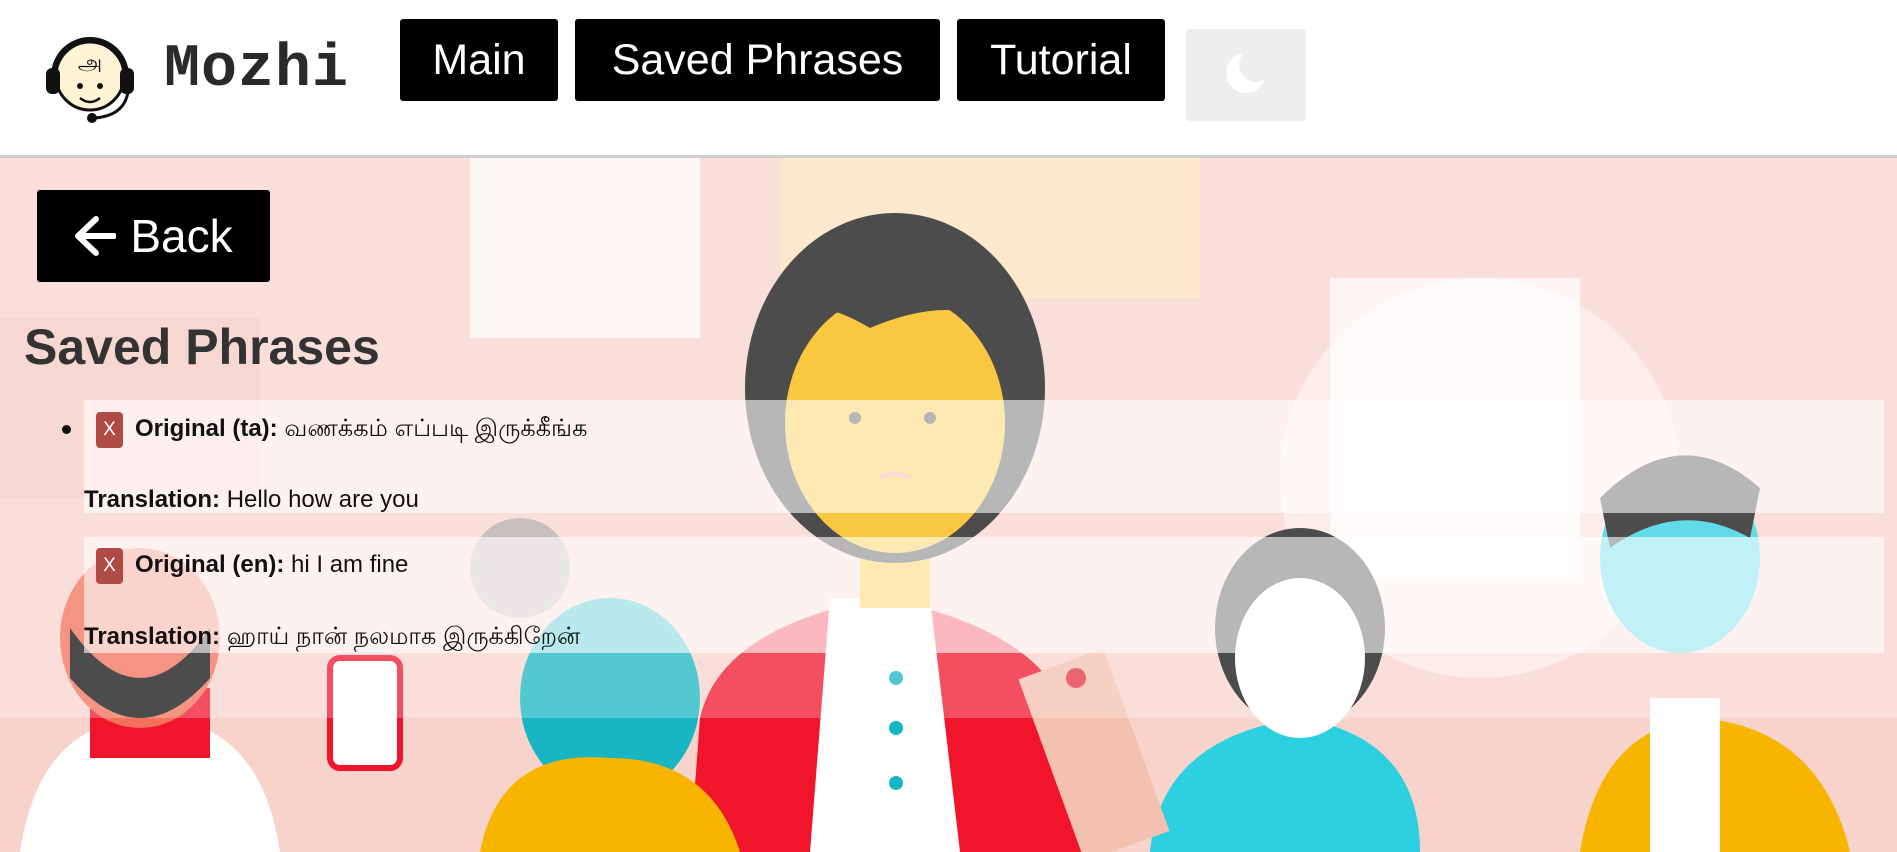 The image size is (1897, 852). What do you see at coordinates (757, 60) in the screenshot?
I see `nav-saved-phrases-button: Saved Phrases` at bounding box center [757, 60].